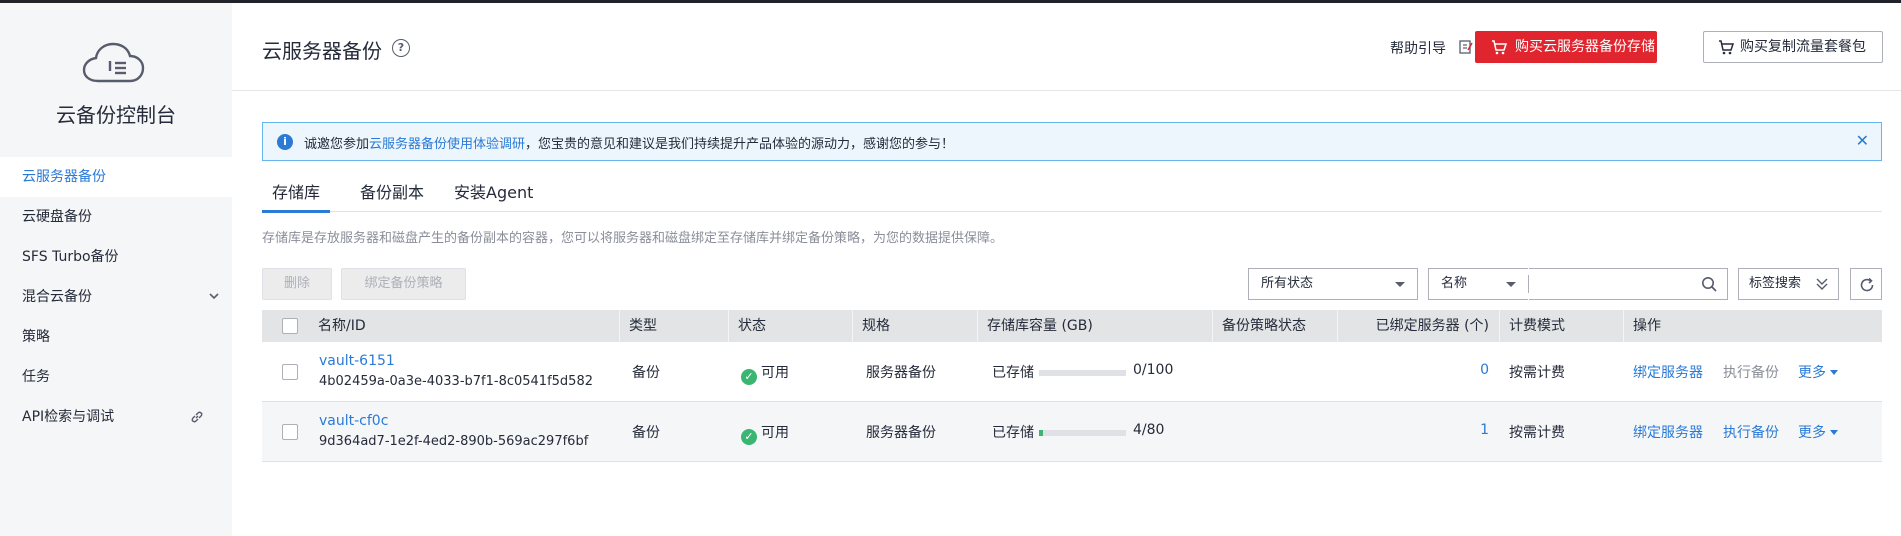 This screenshot has width=1901, height=536. What do you see at coordinates (1413, 370) in the screenshot?
I see `bound-servers-count: 0` at bounding box center [1413, 370].